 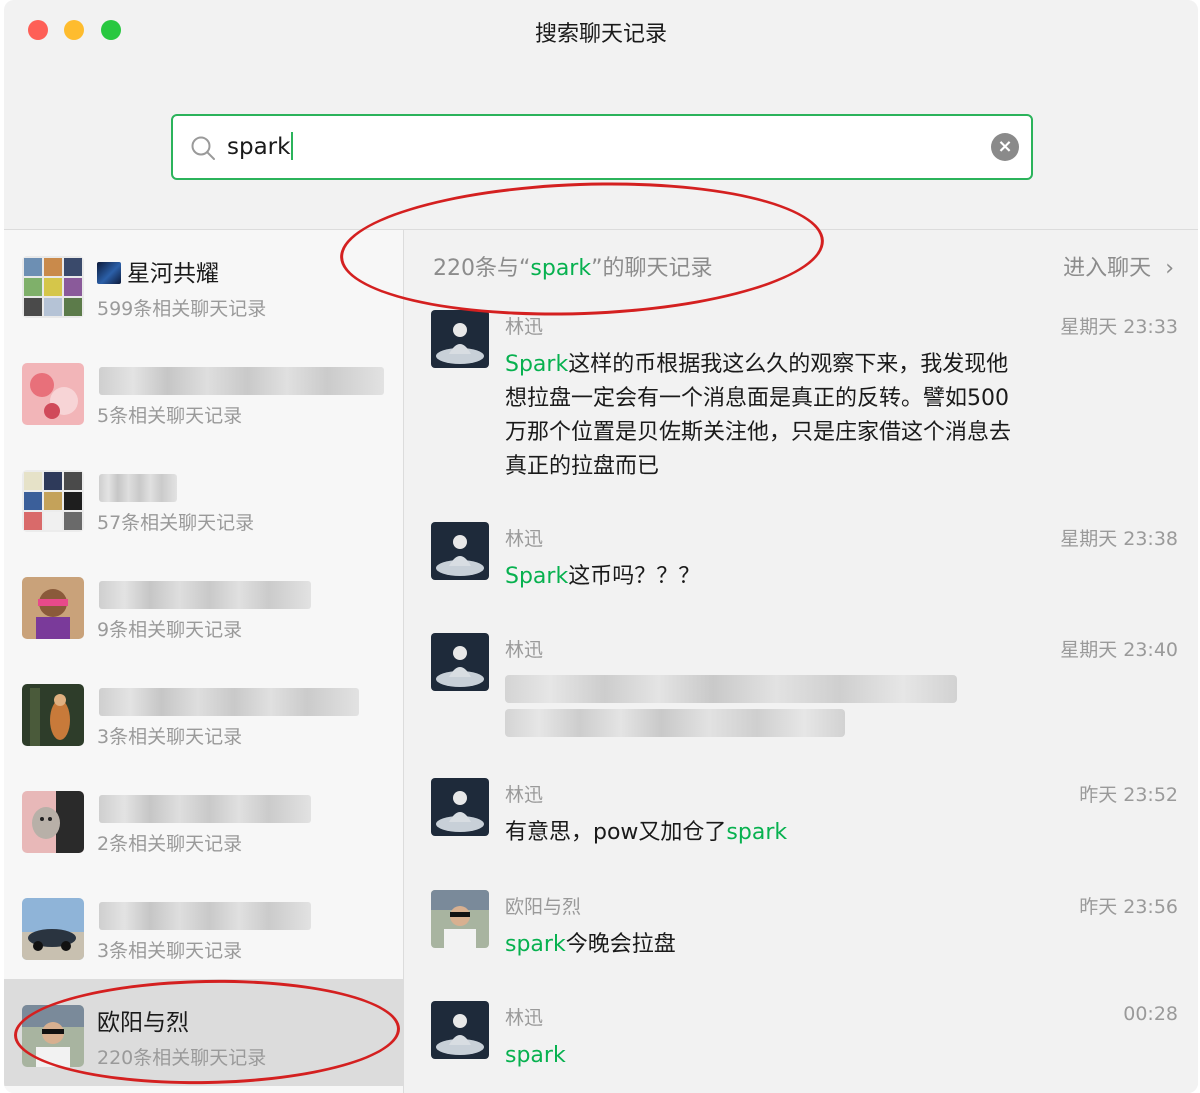 I want to click on title-bar: 搜索聊天记录, so click(x=601, y=30).